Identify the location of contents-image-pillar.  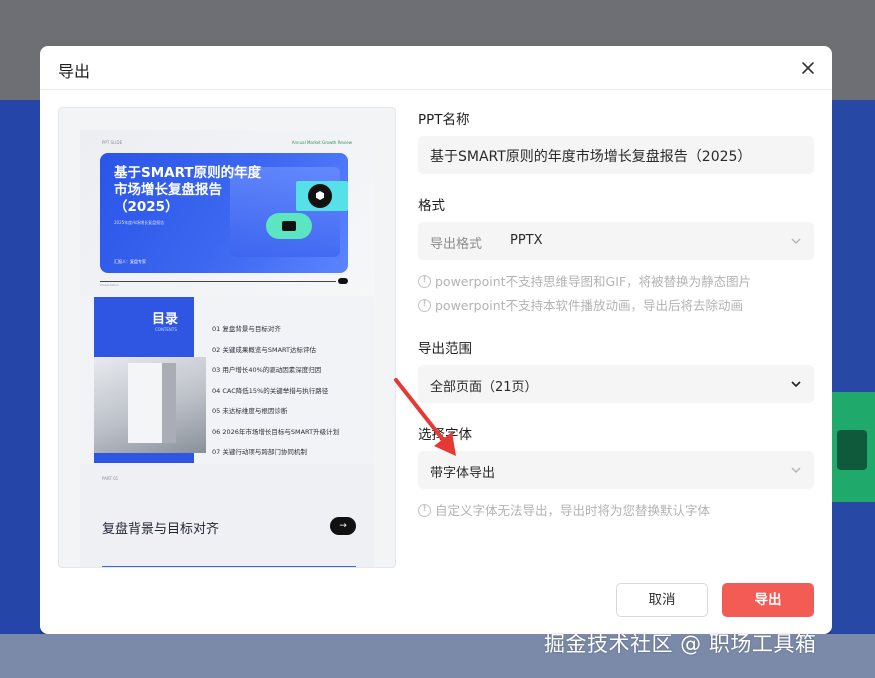
(145, 403).